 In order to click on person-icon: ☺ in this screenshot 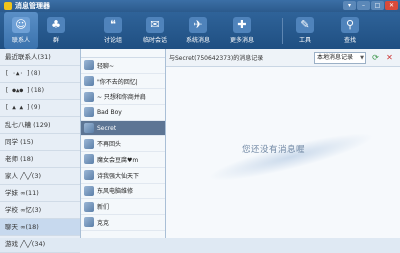, I will do `click(21, 25)`.